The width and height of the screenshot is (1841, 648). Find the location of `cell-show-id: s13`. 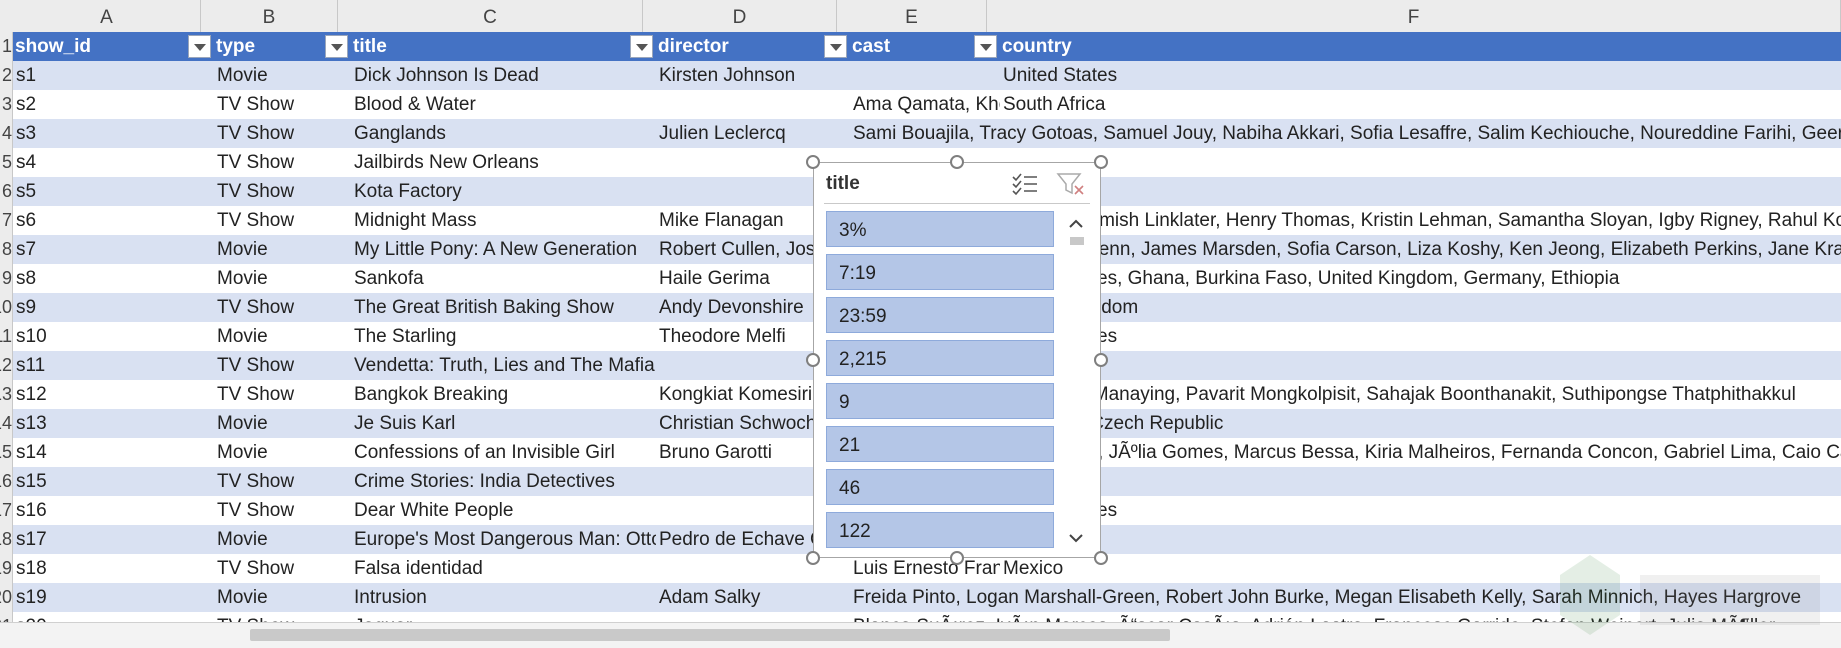

cell-show-id: s13 is located at coordinates (113, 423).